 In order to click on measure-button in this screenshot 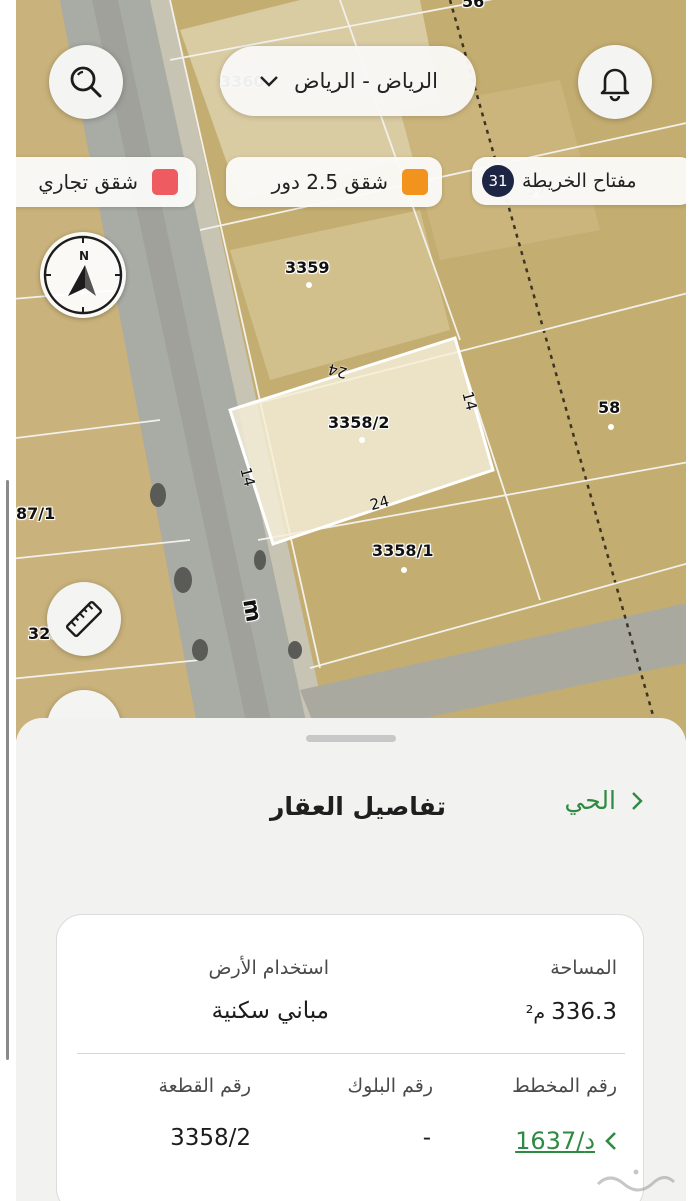, I will do `click(84, 619)`.